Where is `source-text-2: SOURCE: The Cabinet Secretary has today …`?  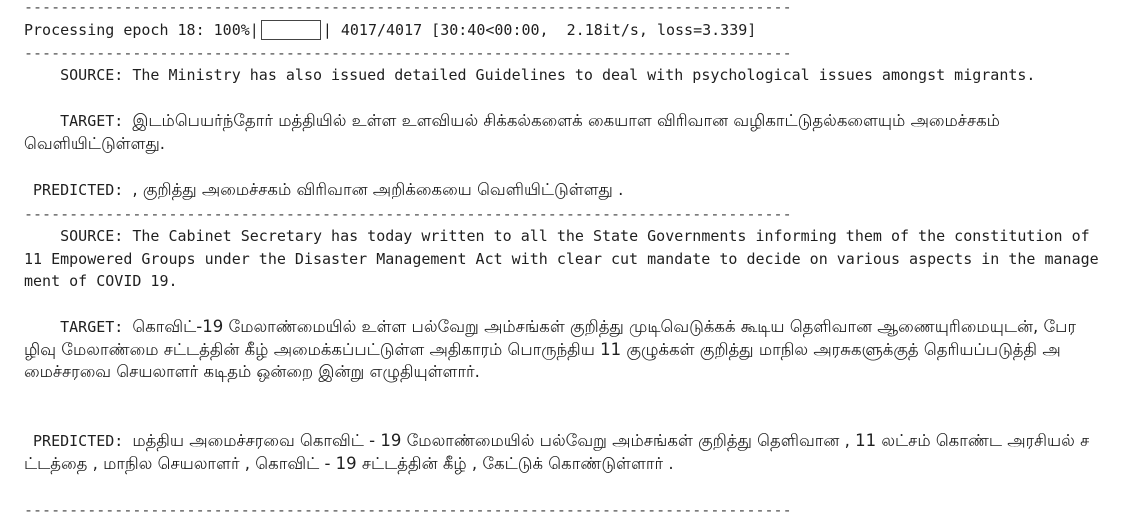
source-text-2: SOURCE: The Cabinet Secretary has today … is located at coordinates (561, 258).